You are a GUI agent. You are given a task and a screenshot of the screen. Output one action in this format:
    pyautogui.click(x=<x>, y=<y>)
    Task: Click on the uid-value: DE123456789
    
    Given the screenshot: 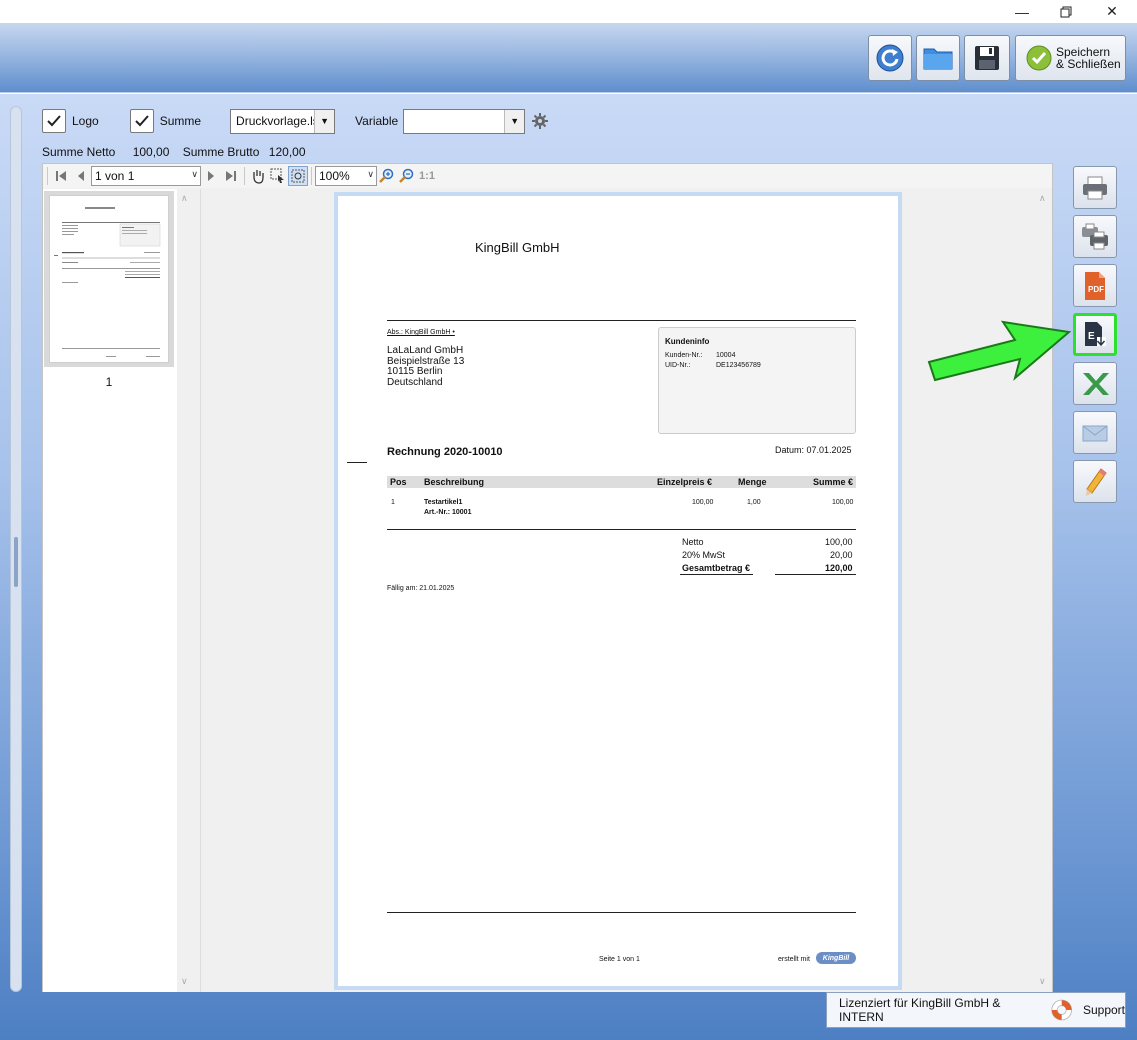 What is the action you would take?
    pyautogui.click(x=738, y=365)
    